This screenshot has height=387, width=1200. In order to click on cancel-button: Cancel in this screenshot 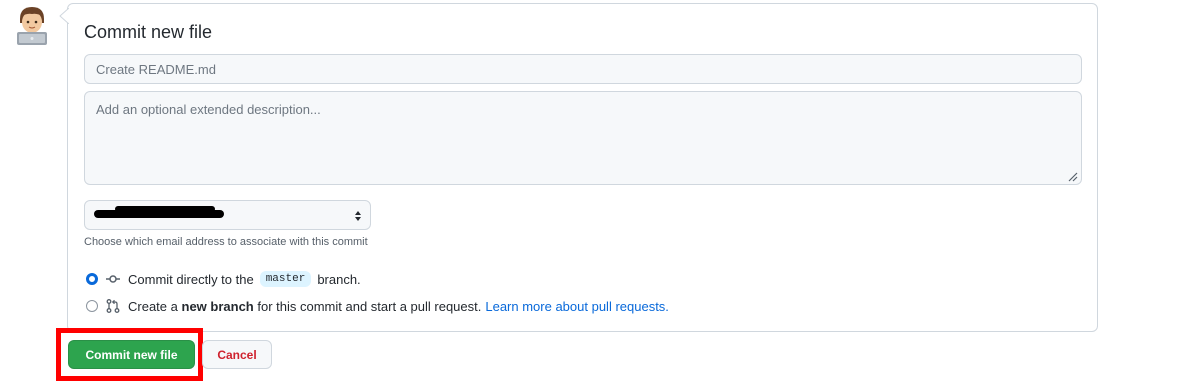, I will do `click(237, 354)`.